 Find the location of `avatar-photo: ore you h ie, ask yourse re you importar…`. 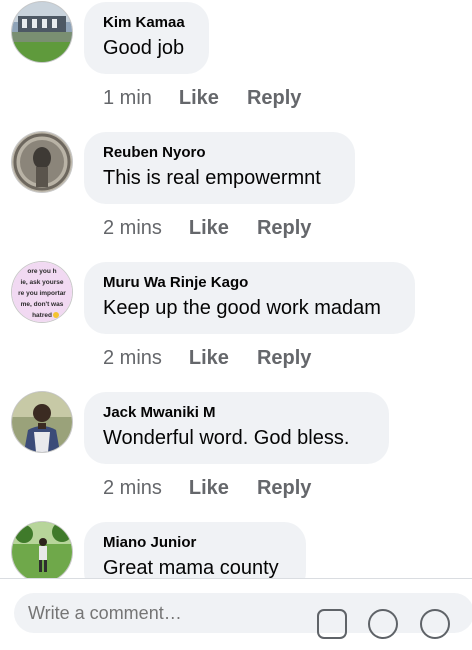

avatar-photo: ore you h ie, ask yourse re you importar… is located at coordinates (42, 292).